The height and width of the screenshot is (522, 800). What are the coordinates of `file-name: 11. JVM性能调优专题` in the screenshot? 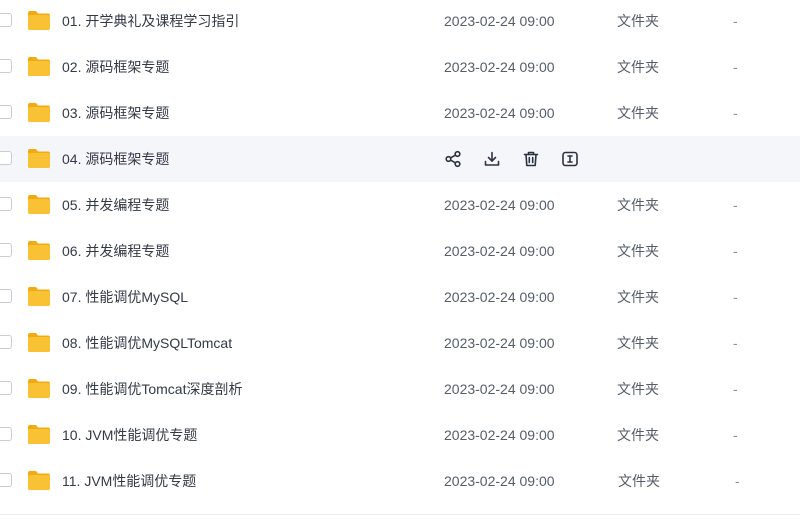 It's located at (129, 481).